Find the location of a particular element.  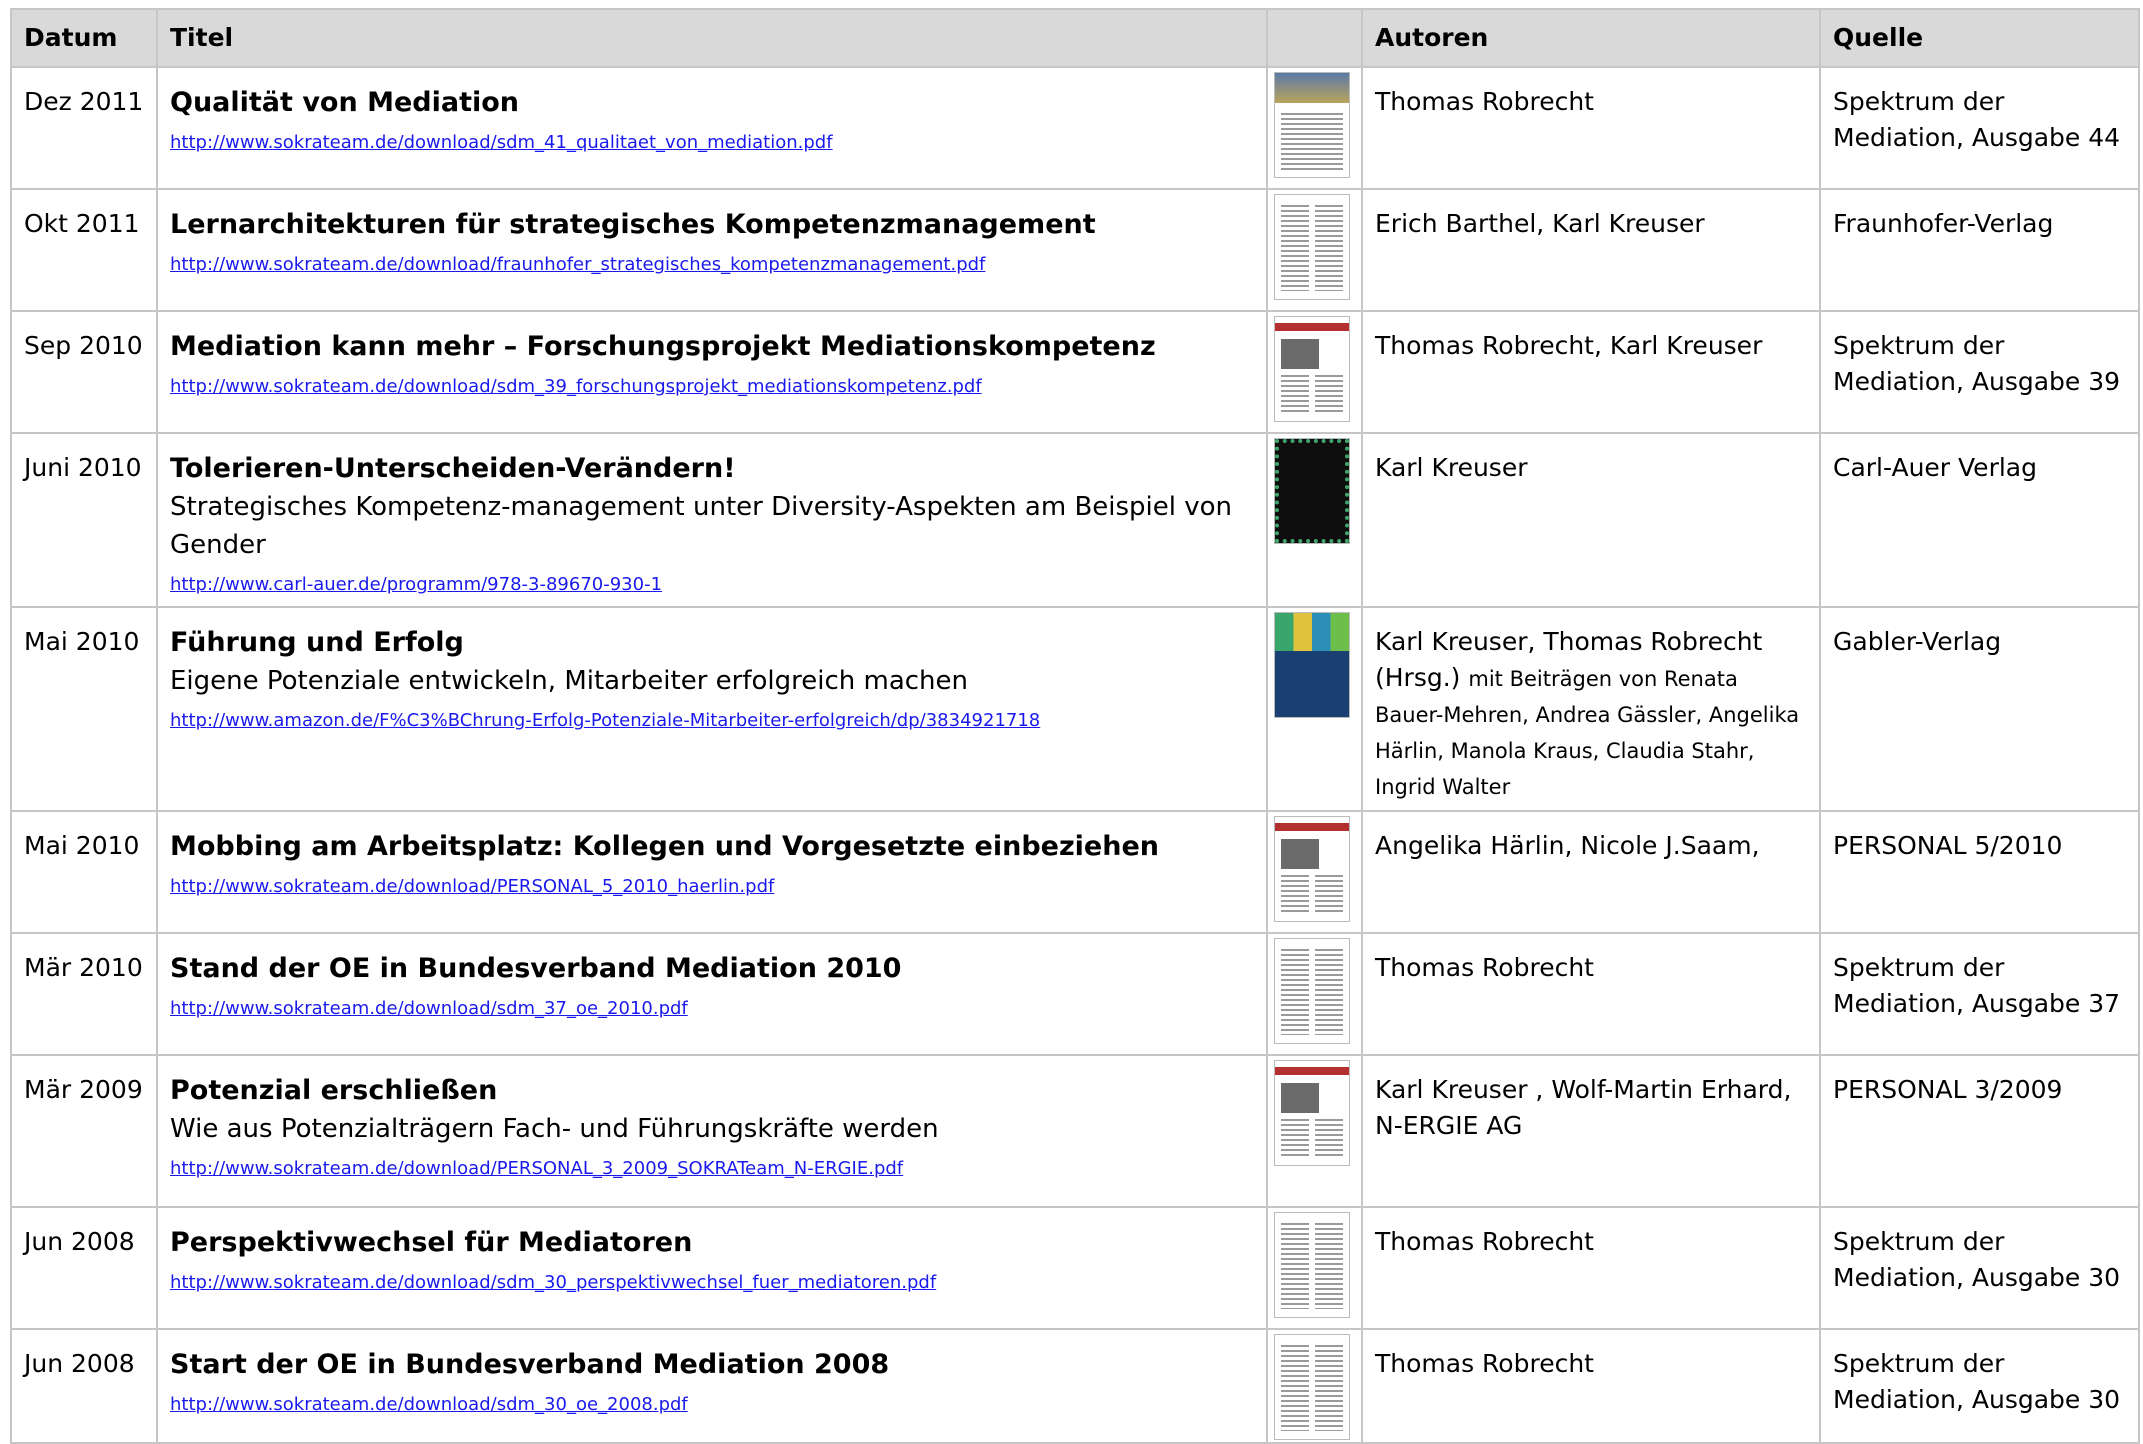

publication-title: Potenzial erschließen is located at coordinates (334, 1090).